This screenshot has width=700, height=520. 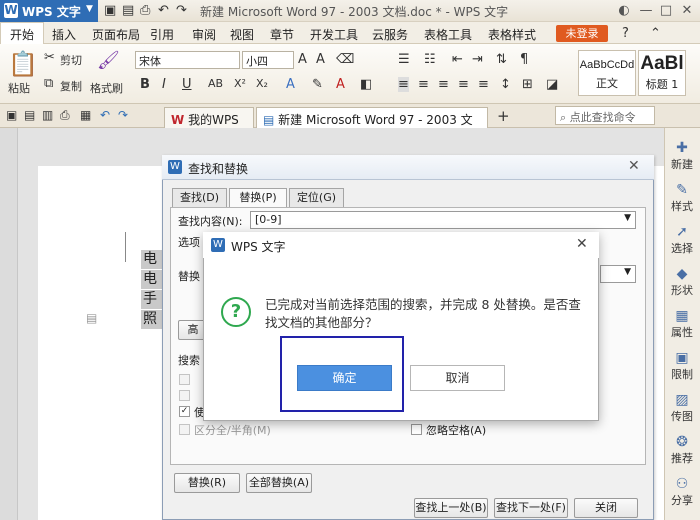 What do you see at coordinates (457, 378) in the screenshot?
I see `cancel-button: 取消` at bounding box center [457, 378].